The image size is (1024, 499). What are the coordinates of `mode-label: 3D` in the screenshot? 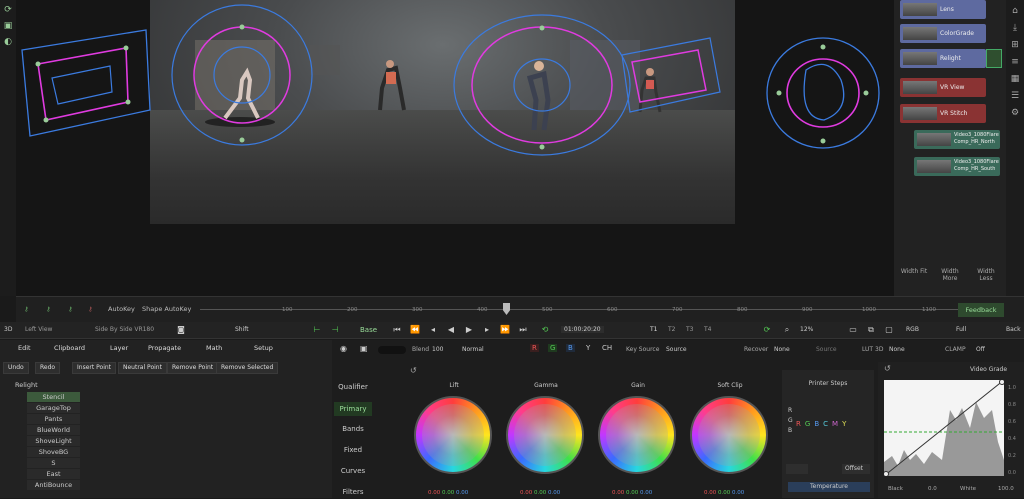 It's located at (8, 329).